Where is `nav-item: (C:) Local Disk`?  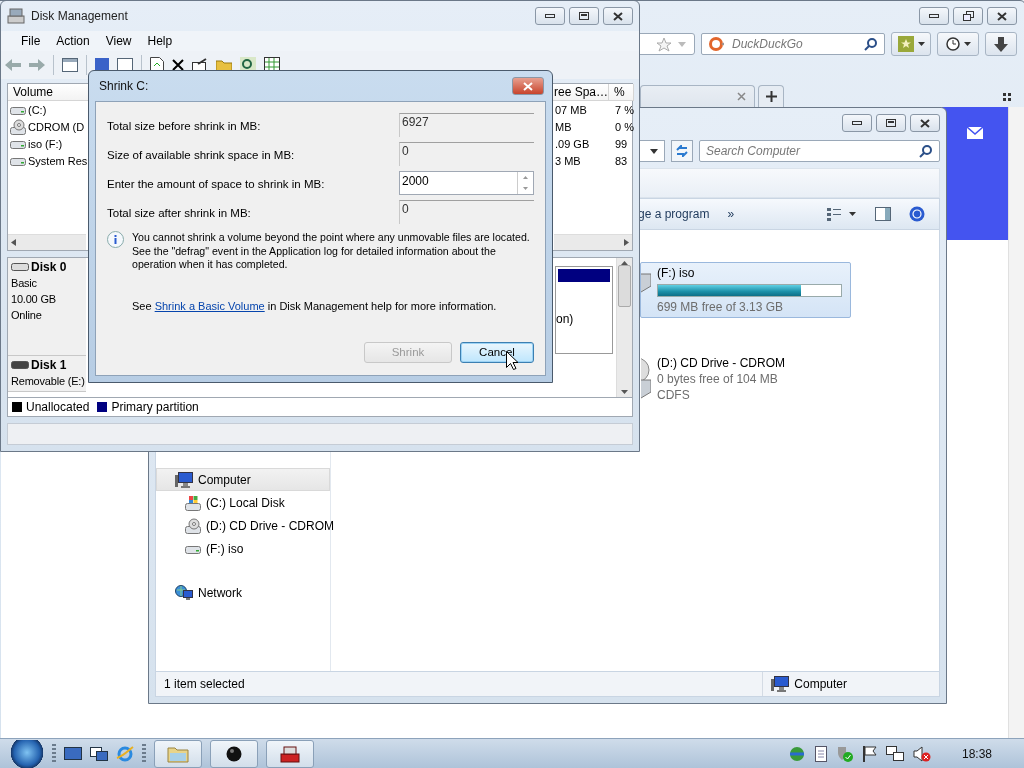
nav-item: (C:) Local Disk is located at coordinates (243, 502).